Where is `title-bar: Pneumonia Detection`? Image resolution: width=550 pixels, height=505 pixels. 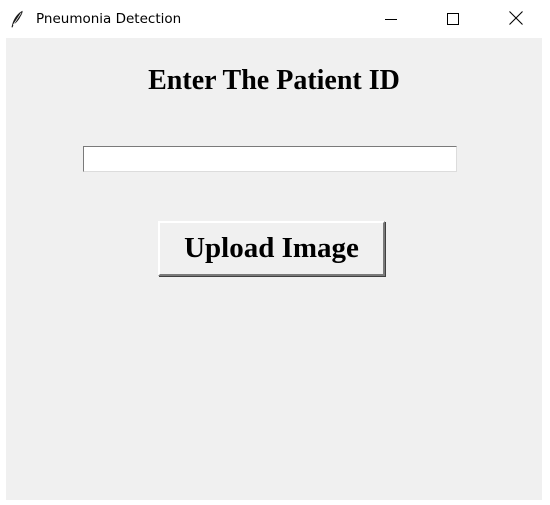
title-bar: Pneumonia Detection is located at coordinates (275, 19).